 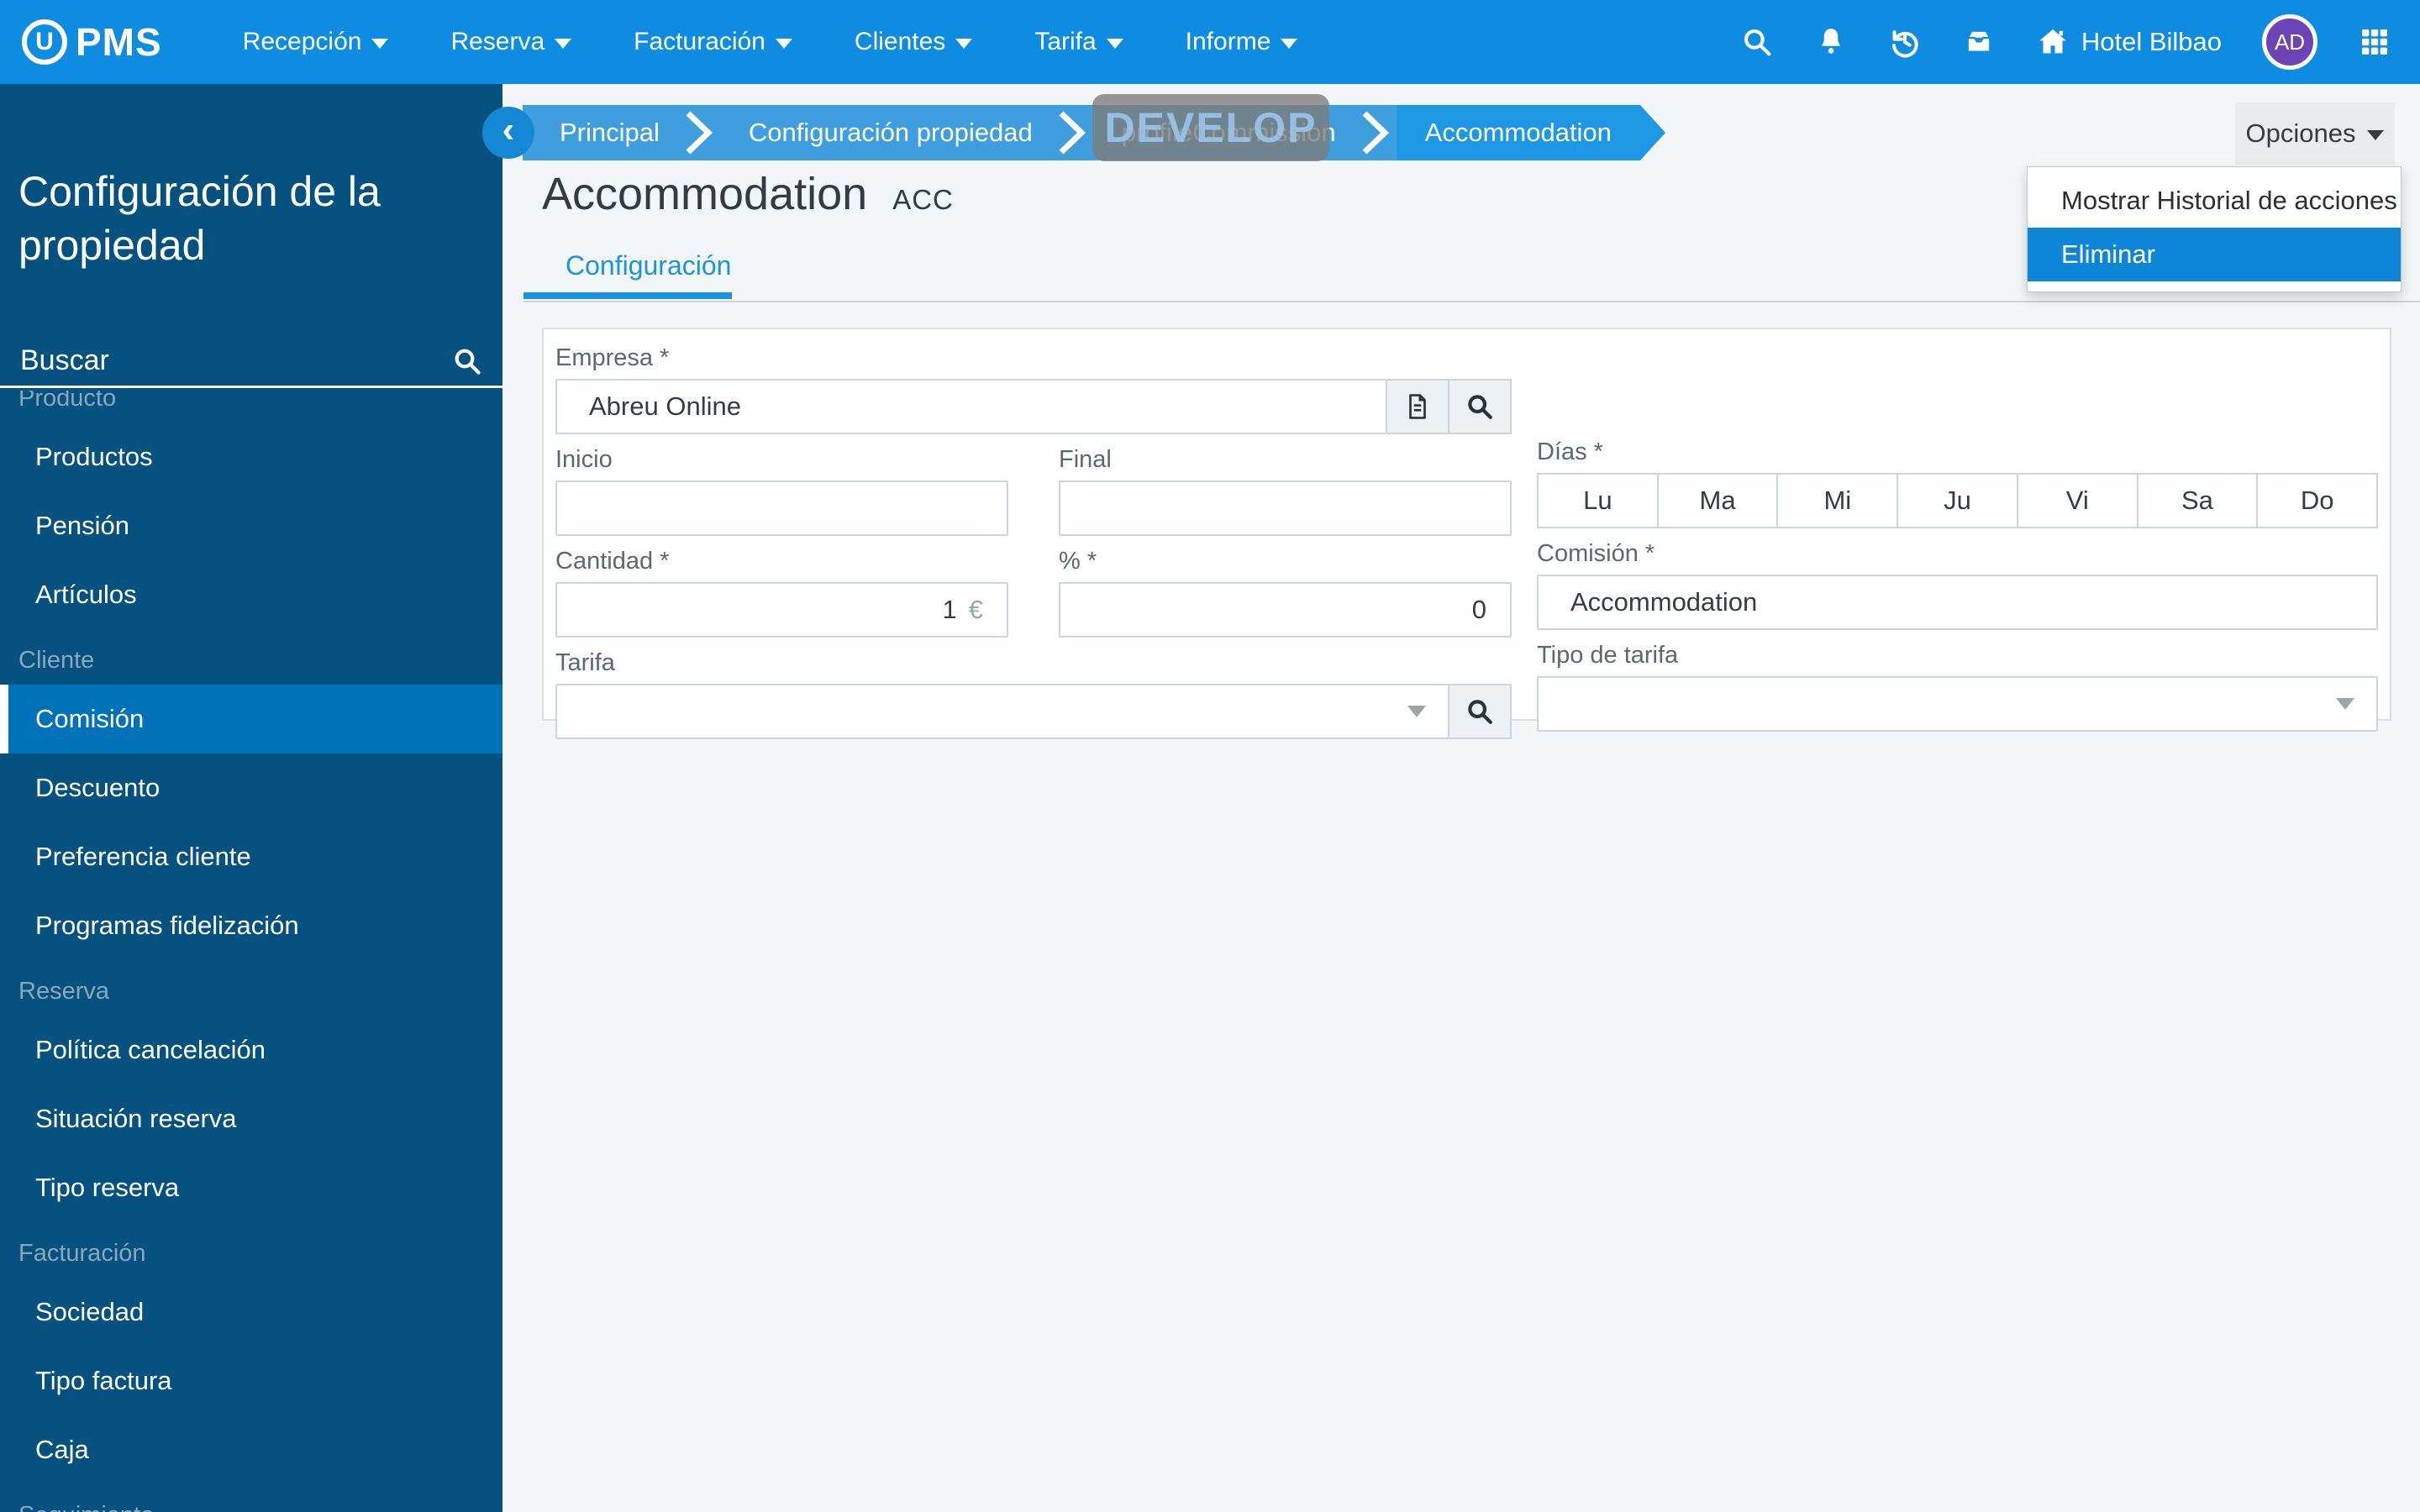 What do you see at coordinates (251, 1312) in the screenshot?
I see `sidebar-item-sociedad: Sociedad` at bounding box center [251, 1312].